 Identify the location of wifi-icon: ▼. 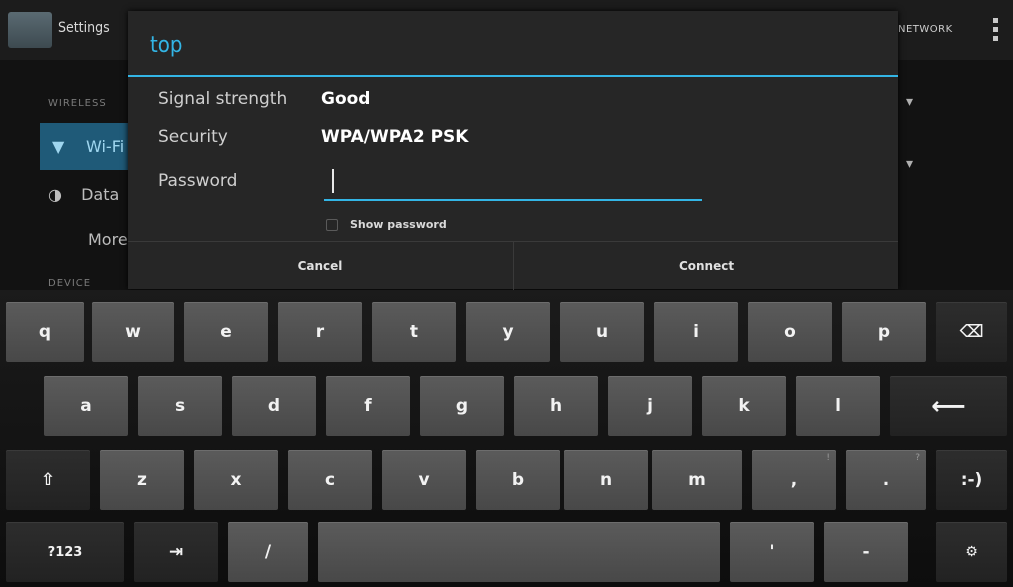
(58, 146).